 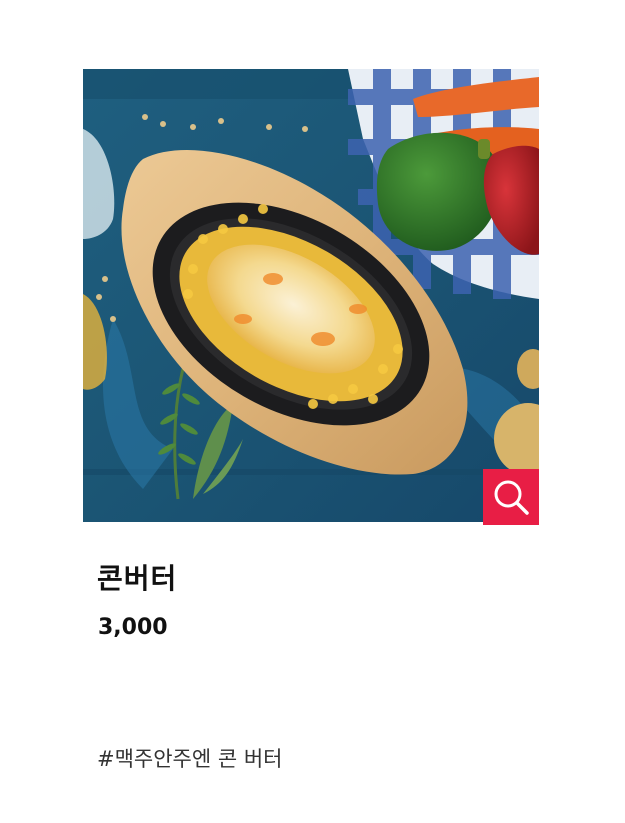 I want to click on zoom-button, so click(x=511, y=497).